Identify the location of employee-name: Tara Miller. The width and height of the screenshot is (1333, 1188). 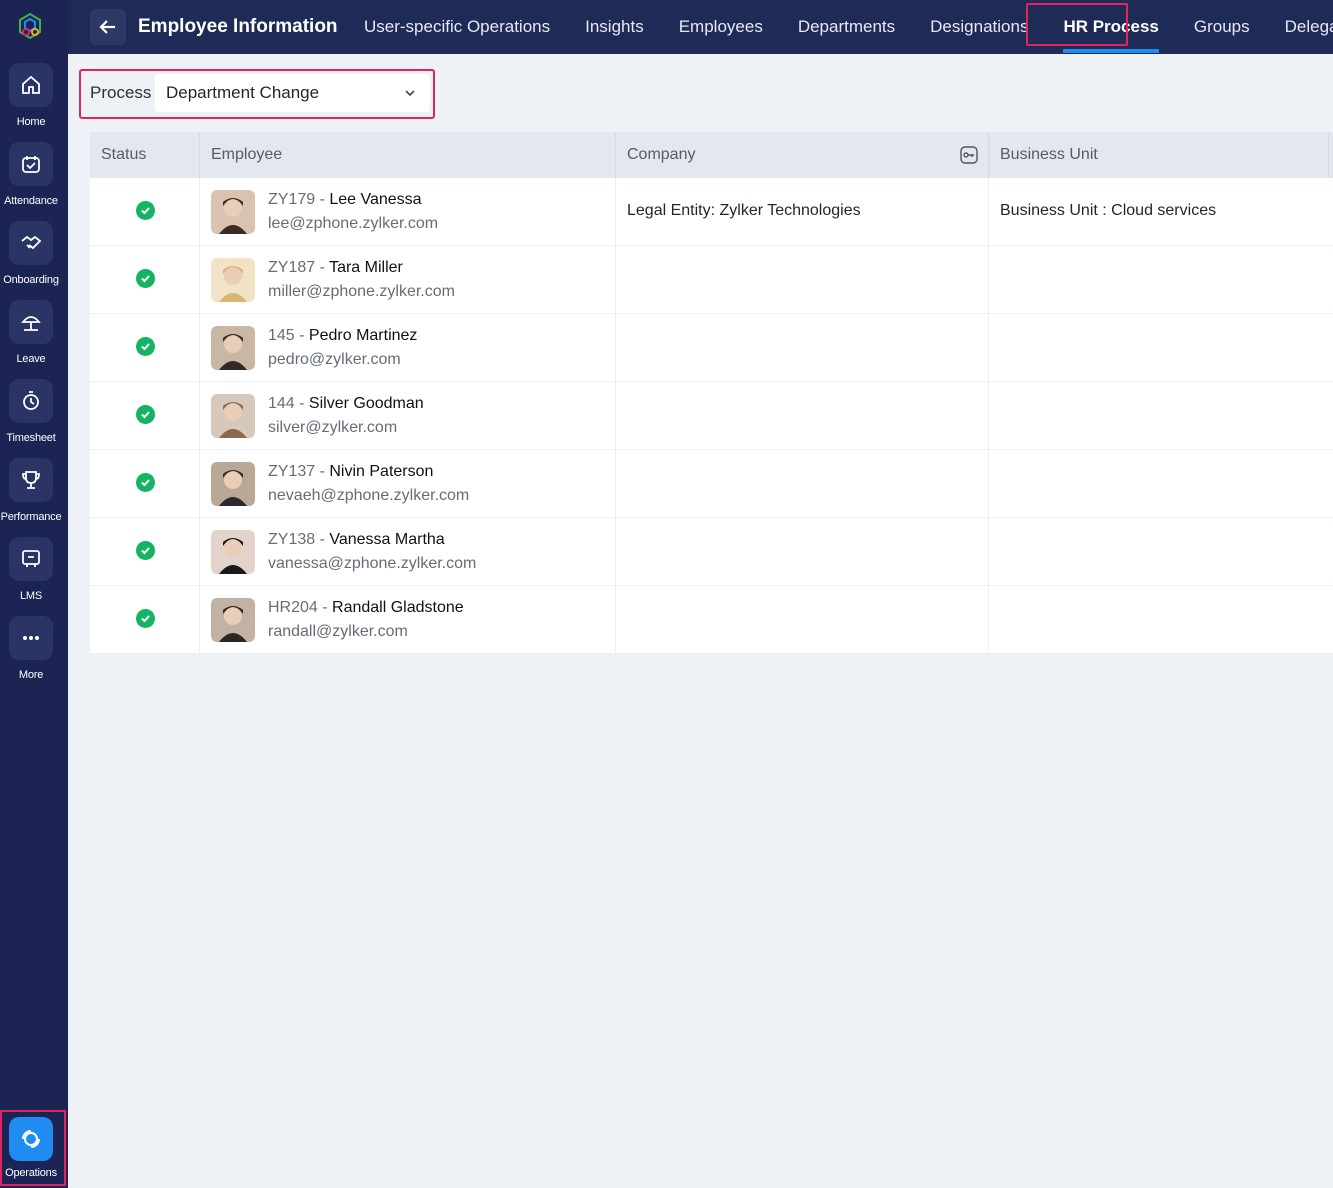
(366, 267).